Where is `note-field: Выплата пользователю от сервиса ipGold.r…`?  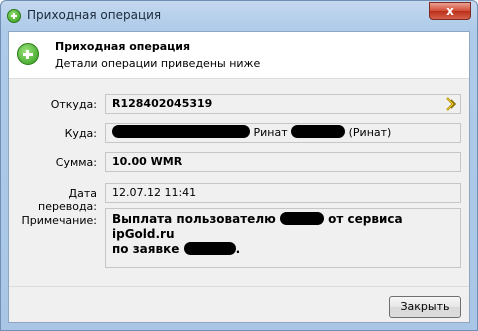 note-field: Выплата пользователю от сервиса ipGold.r… is located at coordinates (283, 238).